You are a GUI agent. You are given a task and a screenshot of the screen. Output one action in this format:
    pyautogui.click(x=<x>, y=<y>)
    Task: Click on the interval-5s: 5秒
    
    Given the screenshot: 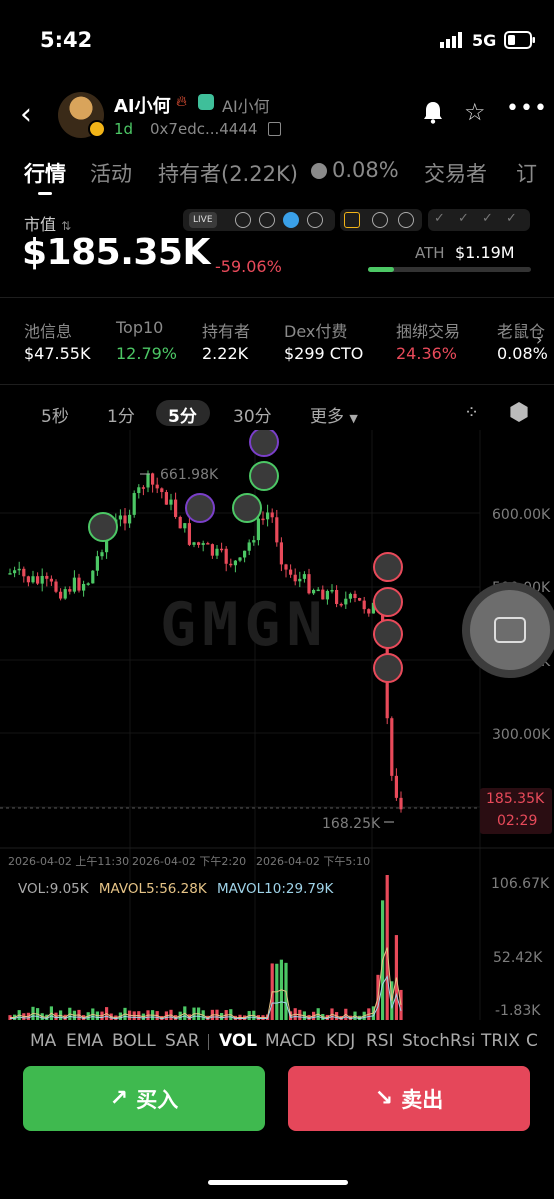 What is the action you would take?
    pyautogui.click(x=55, y=414)
    